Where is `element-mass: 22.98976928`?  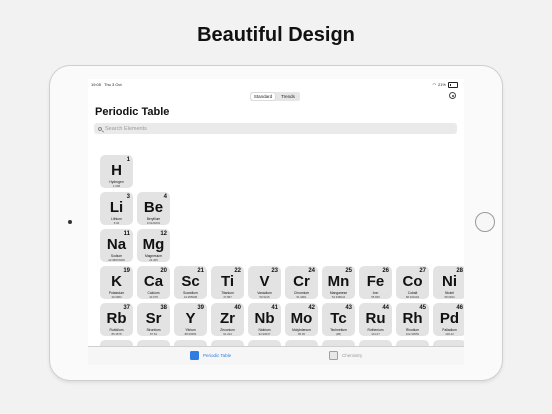
element-mass: 22.98976928 is located at coordinates (116, 259).